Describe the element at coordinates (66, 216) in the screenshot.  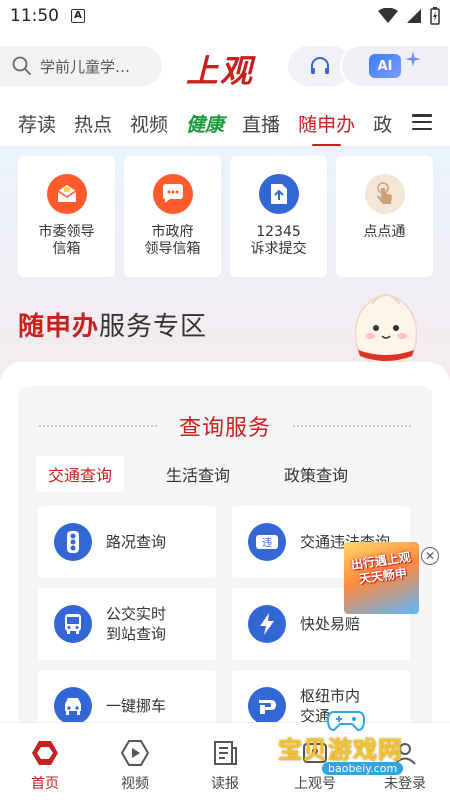
I see `quick-card-party-mailbox: 市委领导 信箱` at that location.